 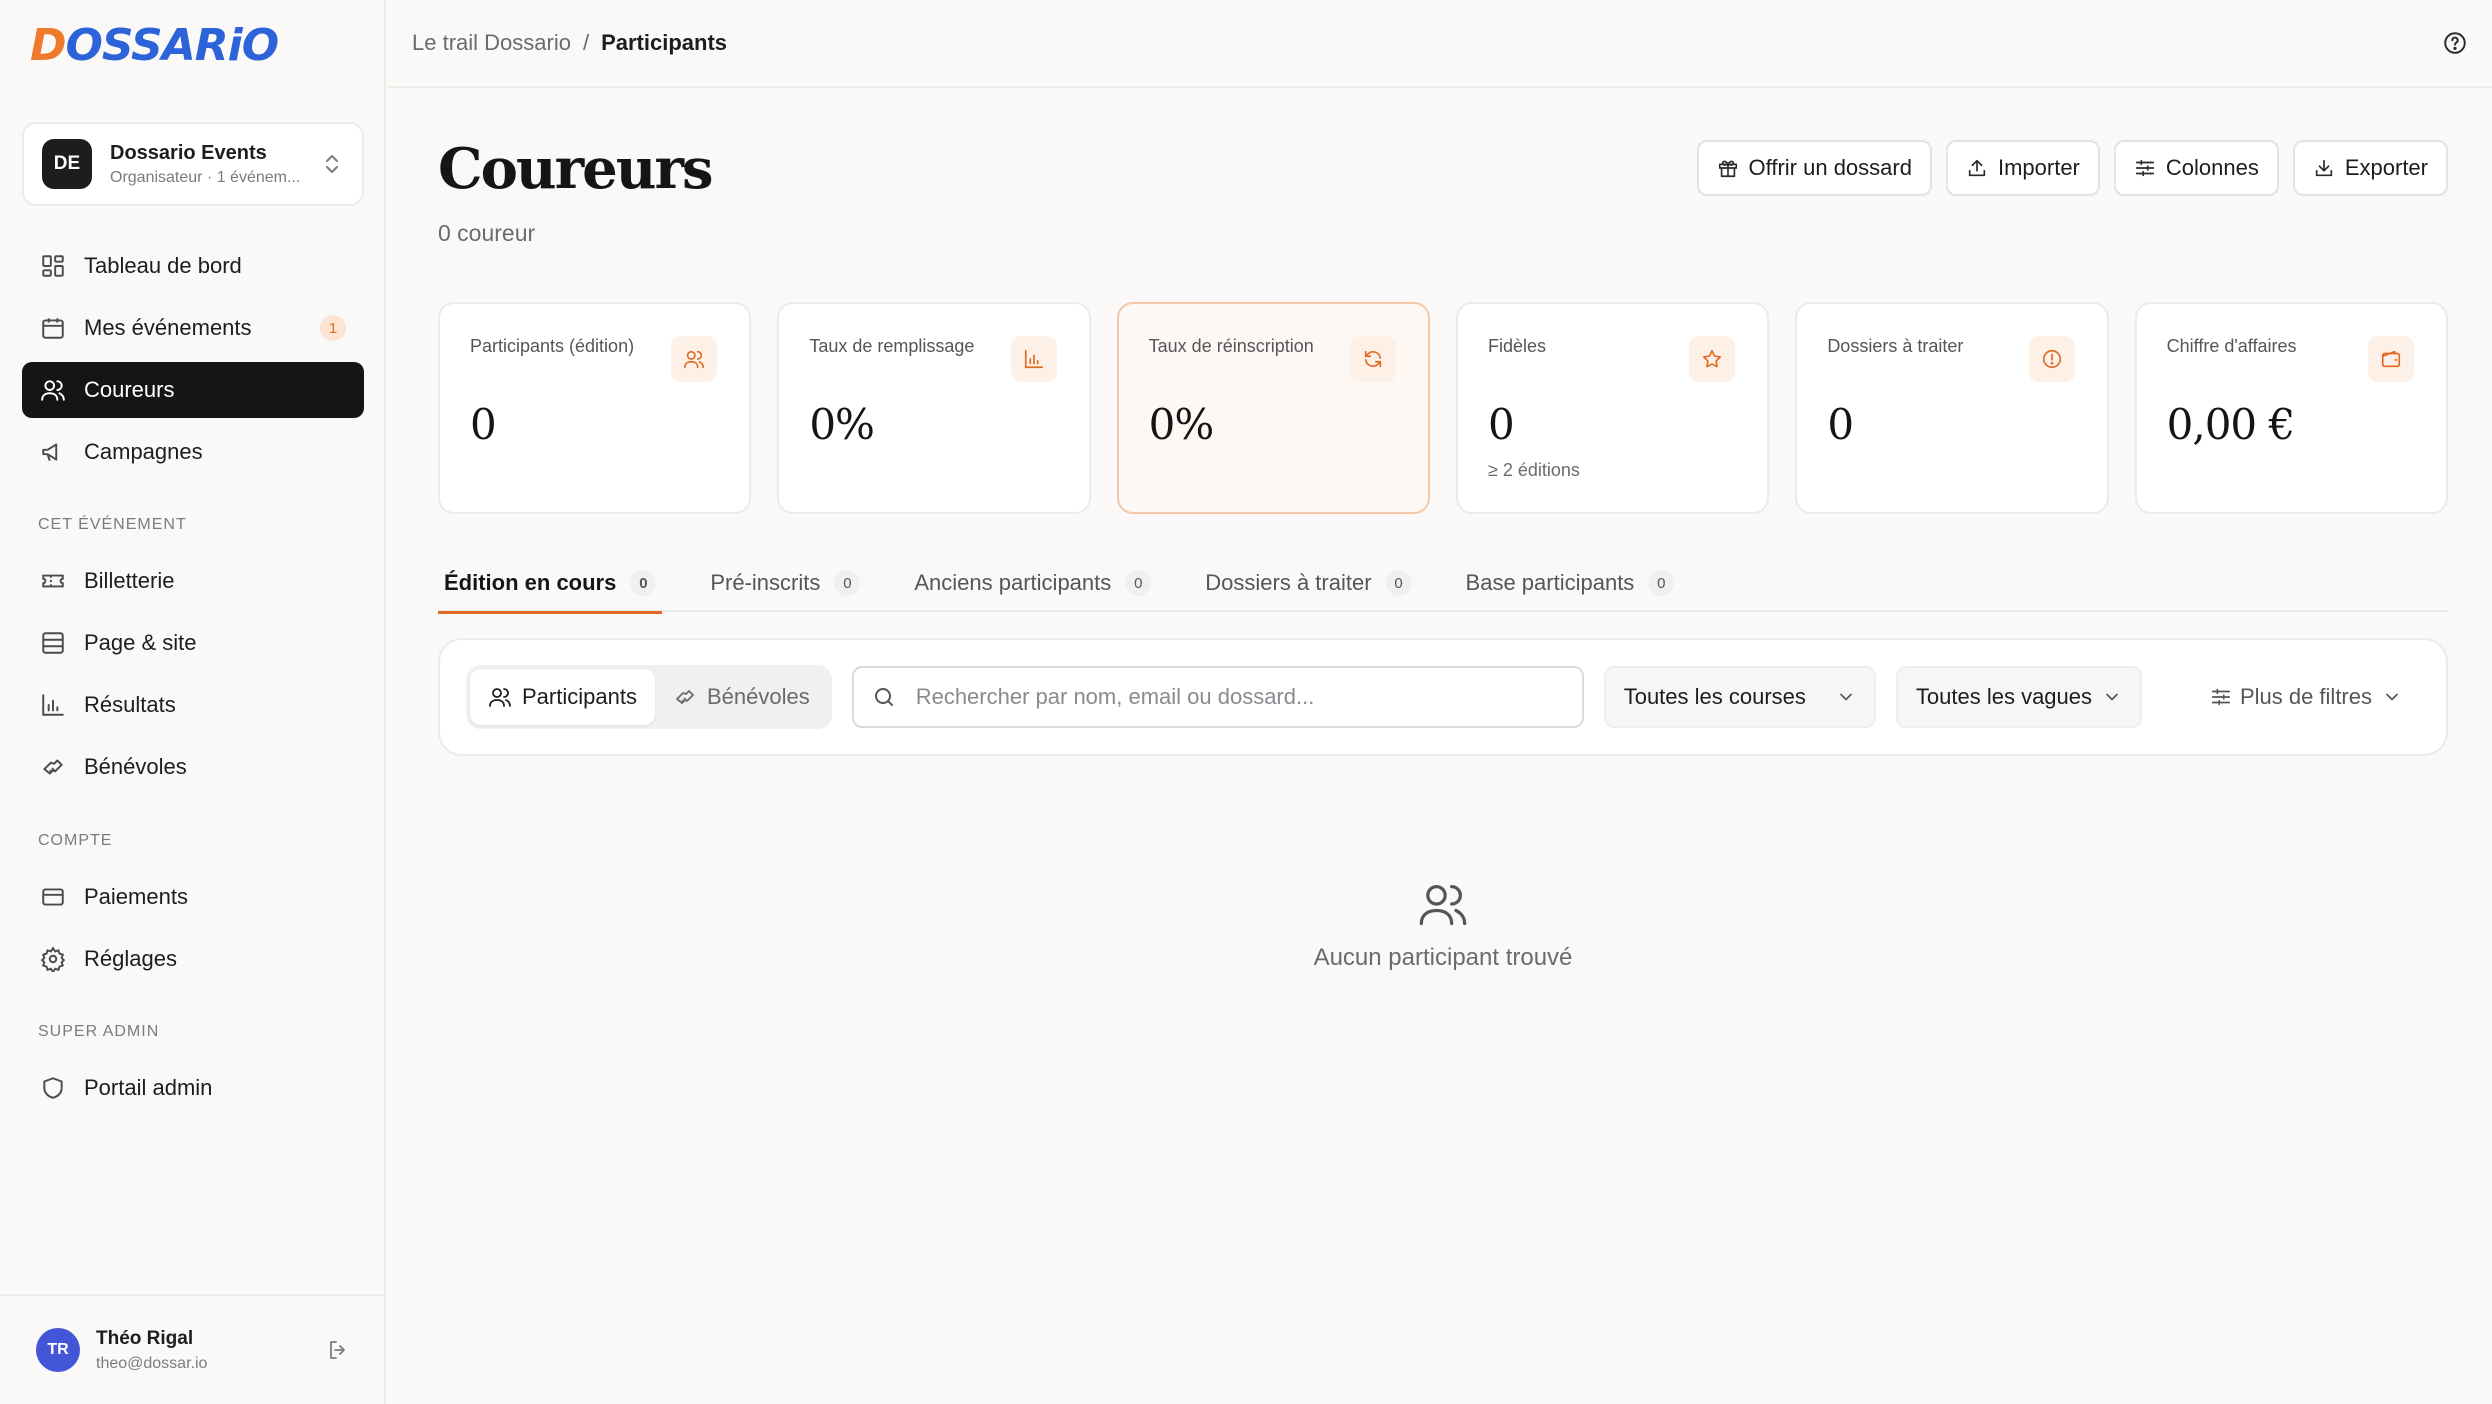 I want to click on search-input, so click(x=1239, y=697).